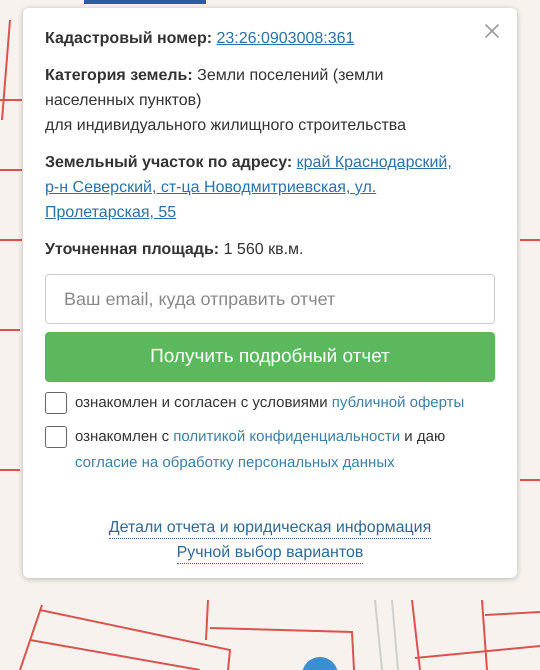  Describe the element at coordinates (269, 403) in the screenshot. I see `consent-text: ознакомлен и согласен с условиями публичной оферты` at that location.